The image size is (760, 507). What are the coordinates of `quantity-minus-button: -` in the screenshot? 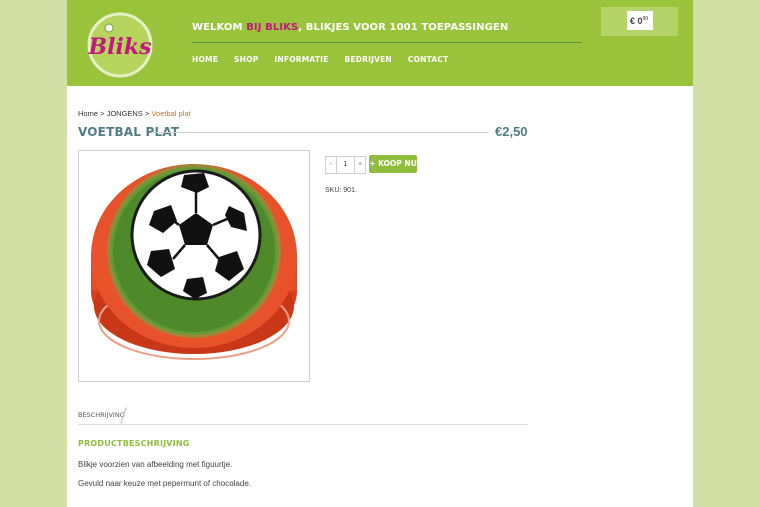 It's located at (331, 165).